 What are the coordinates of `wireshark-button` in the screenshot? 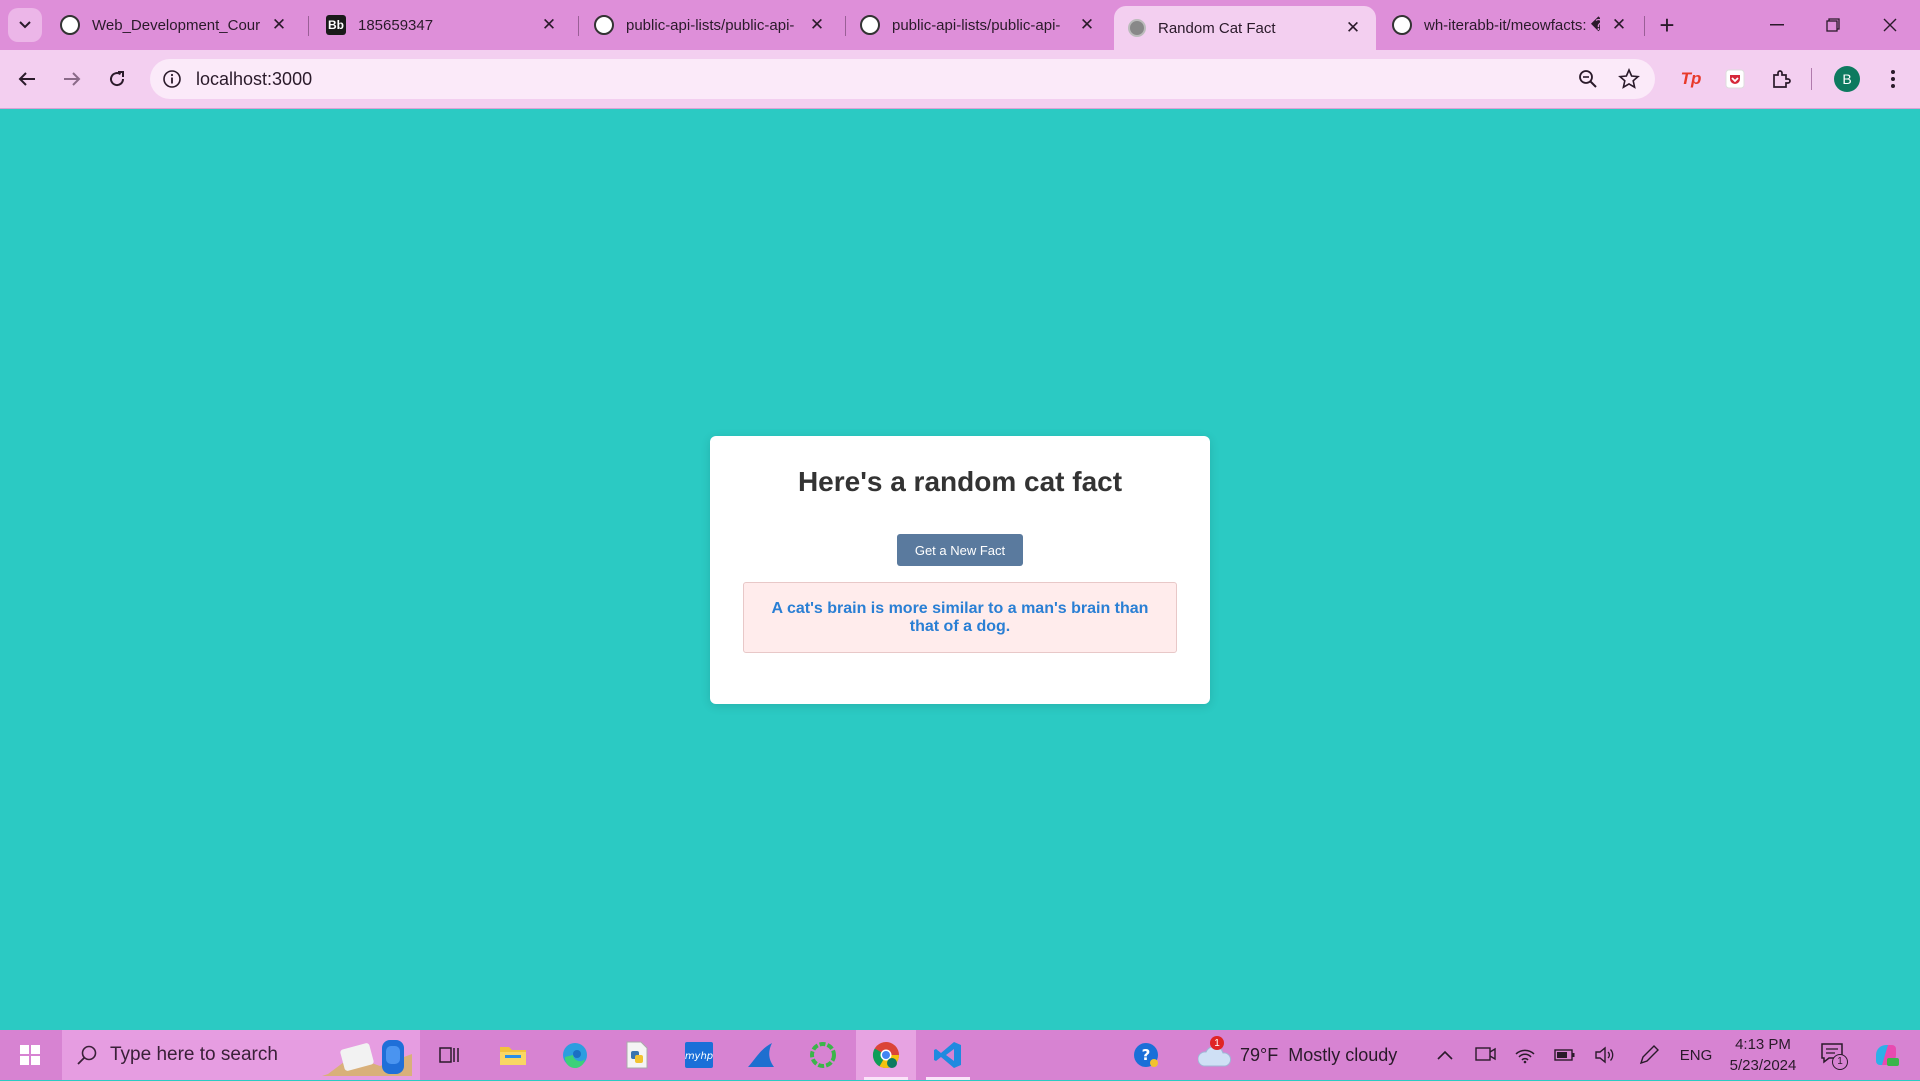 It's located at (761, 1055).